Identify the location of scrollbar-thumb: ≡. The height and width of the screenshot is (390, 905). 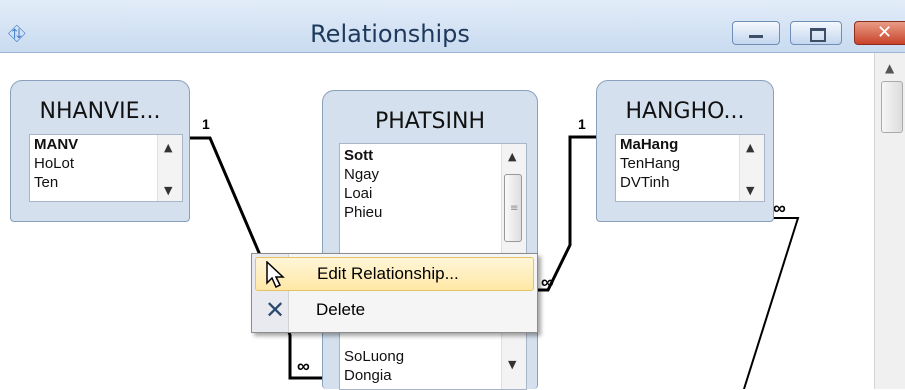
(513, 208).